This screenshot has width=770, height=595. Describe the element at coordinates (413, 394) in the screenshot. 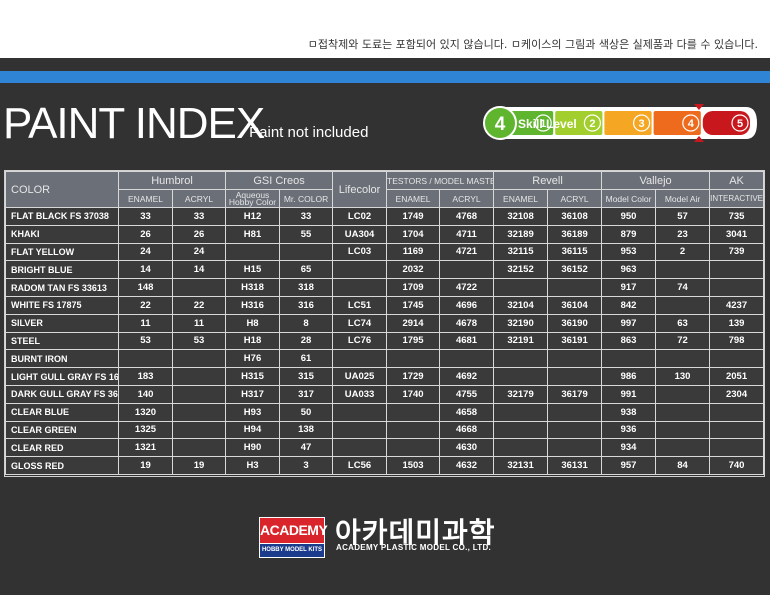

I see `paint-code-cell: 1740` at that location.